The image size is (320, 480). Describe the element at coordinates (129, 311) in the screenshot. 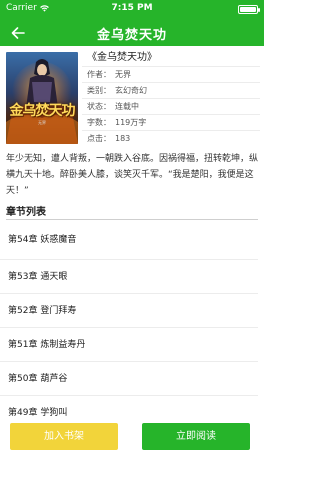

I see `chapter-item: 第52章 登门拜寿` at that location.